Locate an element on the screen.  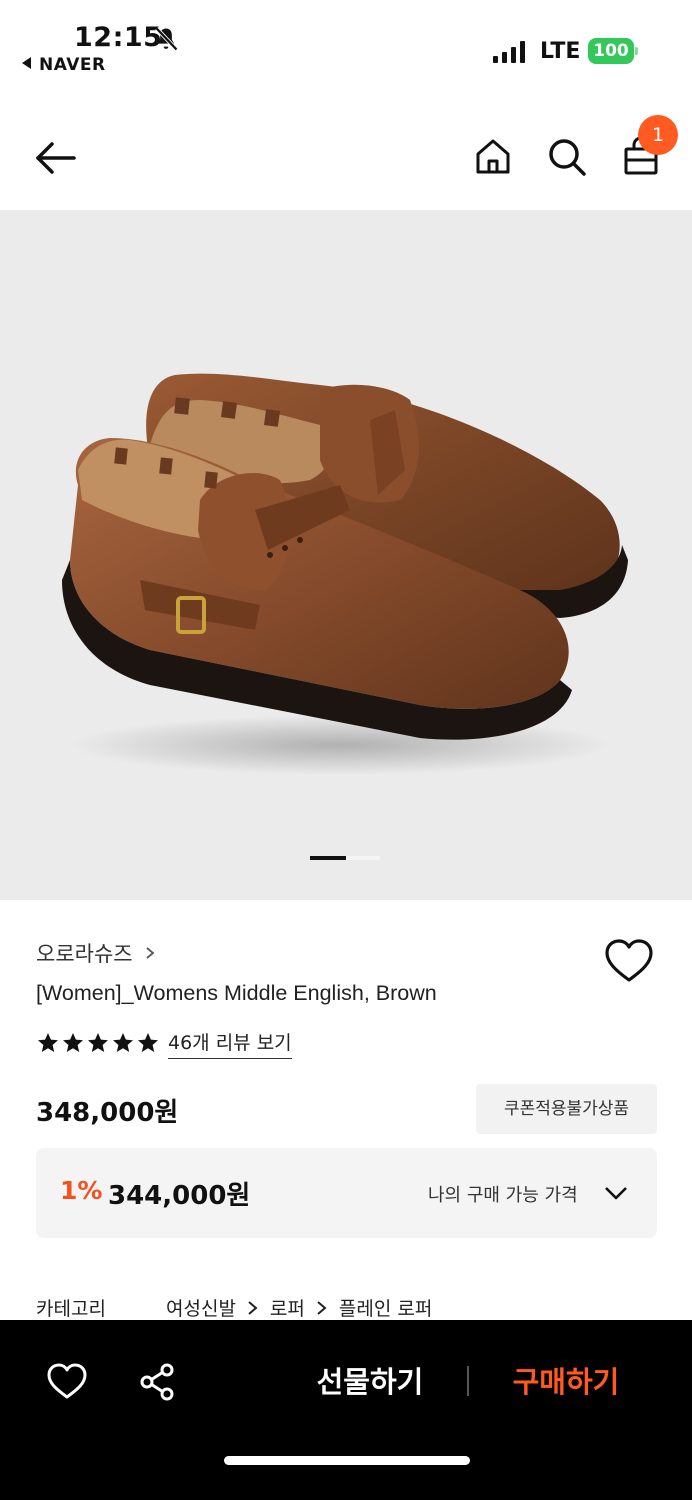
status-bar: 12:15 NAVER LTE 100 is located at coordinates (346, 45).